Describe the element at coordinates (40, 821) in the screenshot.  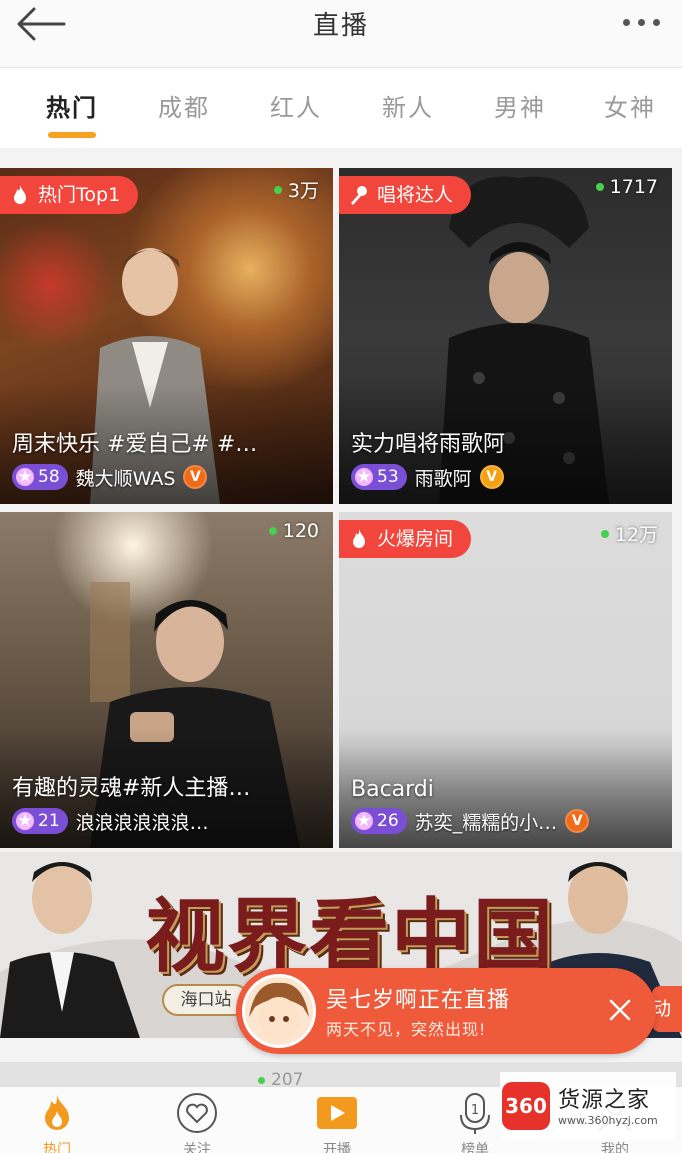
I see `level-badge: ★ 21` at that location.